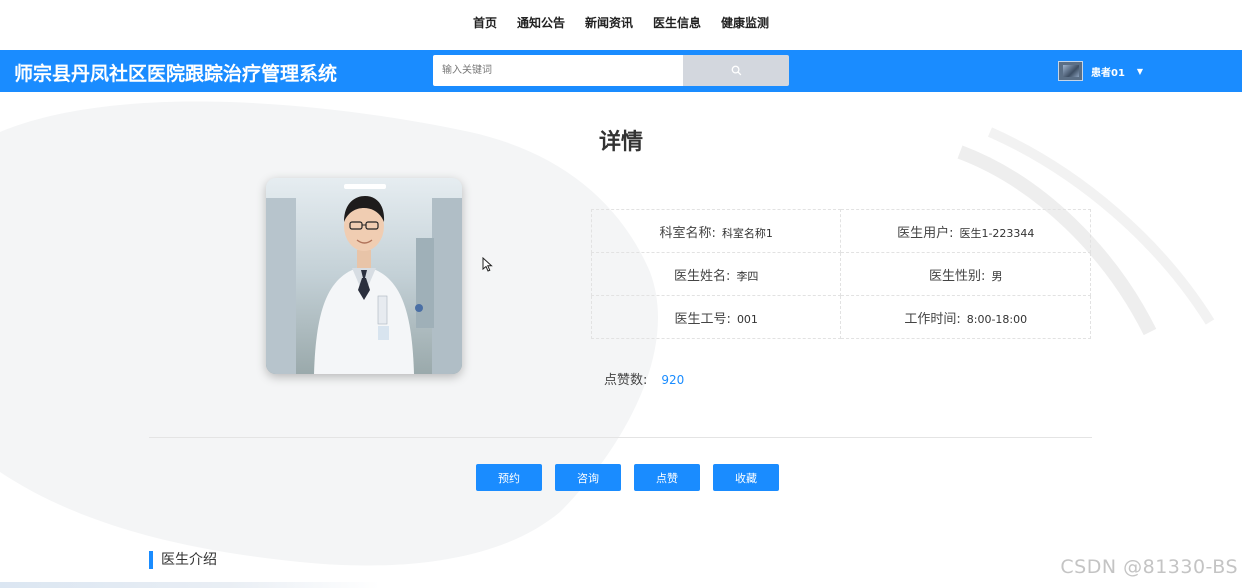 This screenshot has width=1242, height=588. What do you see at coordinates (957, 276) in the screenshot?
I see `info-label: 医生性别:` at bounding box center [957, 276].